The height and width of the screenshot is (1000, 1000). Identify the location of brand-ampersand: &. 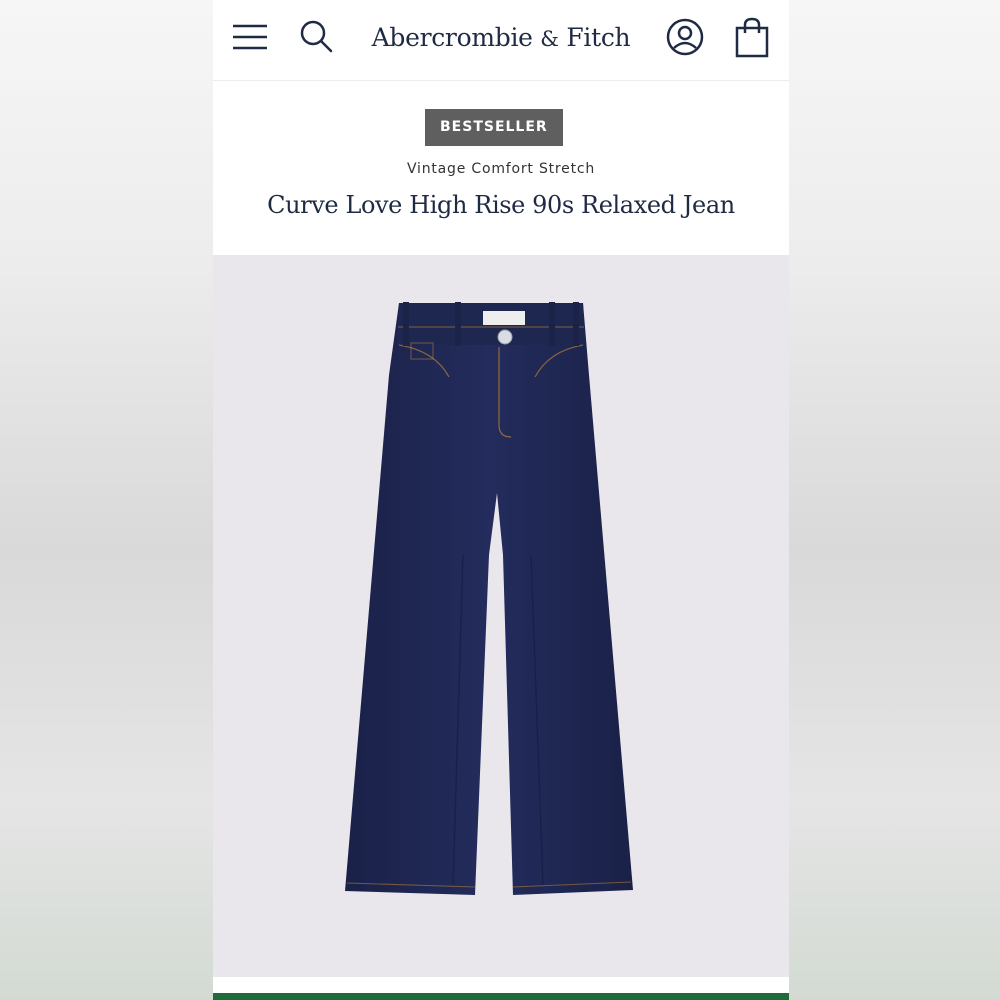
(549, 39).